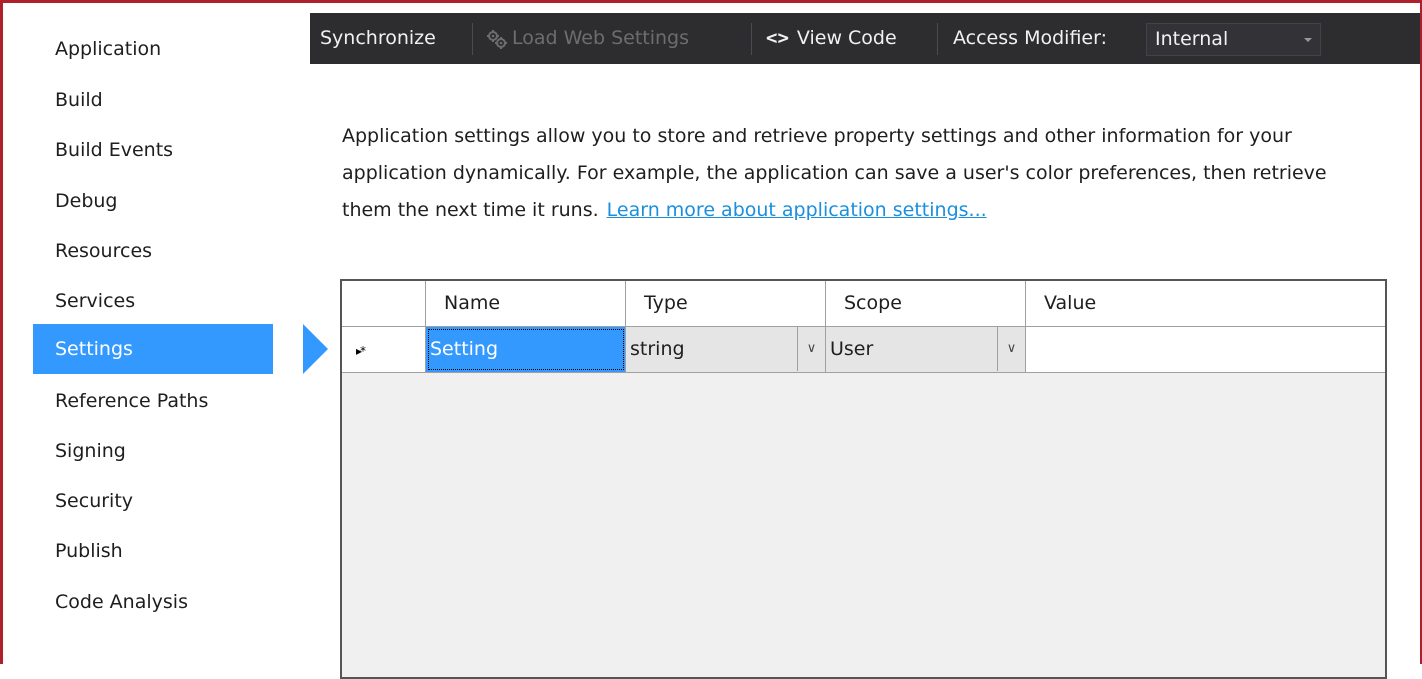  I want to click on value-cell, so click(1205, 349).